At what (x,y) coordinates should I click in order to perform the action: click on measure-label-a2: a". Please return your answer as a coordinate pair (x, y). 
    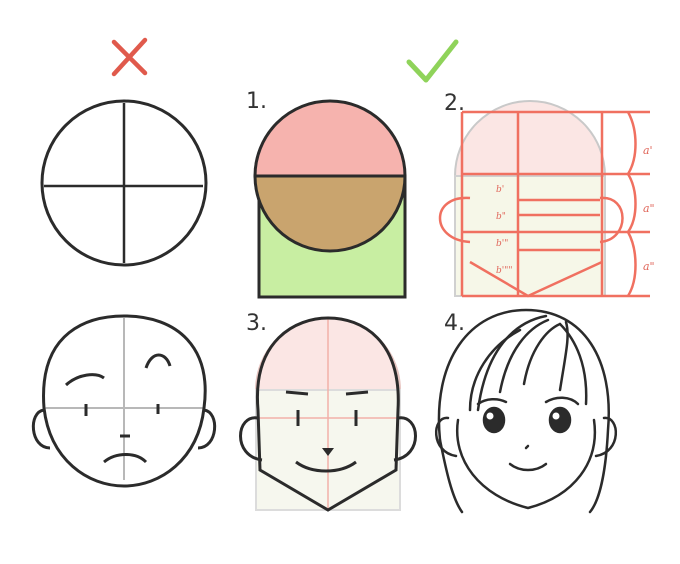
    Looking at the image, I should click on (649, 208).